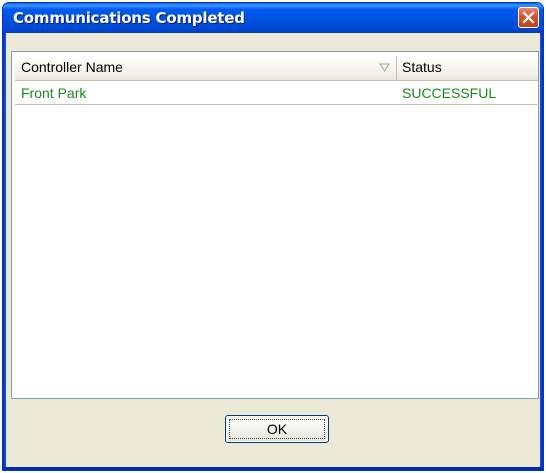  Describe the element at coordinates (276, 93) in the screenshot. I see `table-row: Front Park SUCCESSFUL` at that location.